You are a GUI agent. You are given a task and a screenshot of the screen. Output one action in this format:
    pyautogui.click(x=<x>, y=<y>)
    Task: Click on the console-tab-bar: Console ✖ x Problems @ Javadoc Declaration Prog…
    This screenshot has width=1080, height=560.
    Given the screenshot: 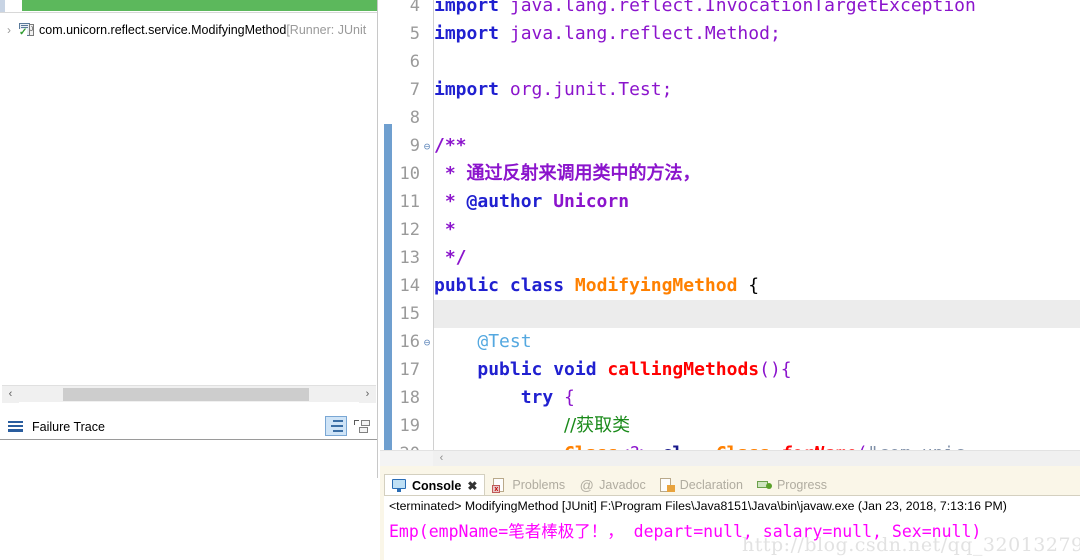 What is the action you would take?
    pyautogui.click(x=732, y=484)
    